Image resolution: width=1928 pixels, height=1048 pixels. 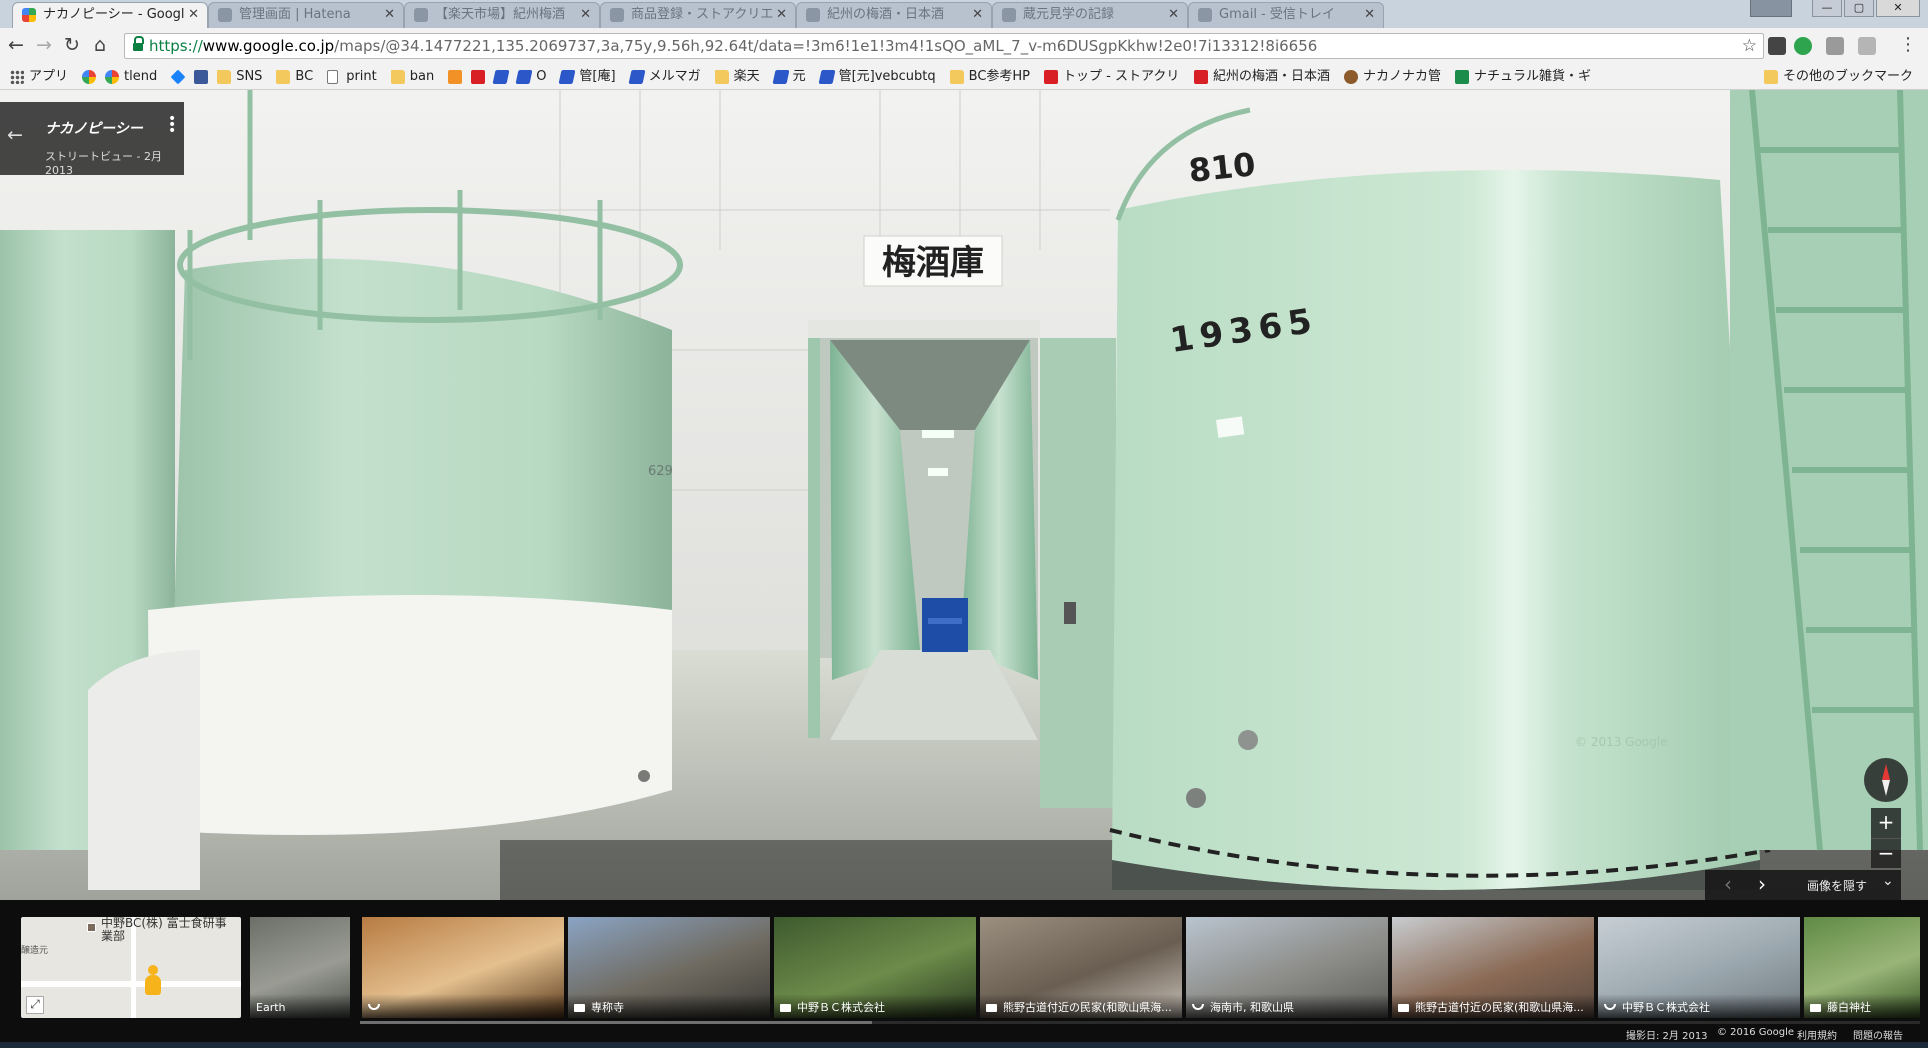 I want to click on bookmark-label: 元, so click(x=799, y=76).